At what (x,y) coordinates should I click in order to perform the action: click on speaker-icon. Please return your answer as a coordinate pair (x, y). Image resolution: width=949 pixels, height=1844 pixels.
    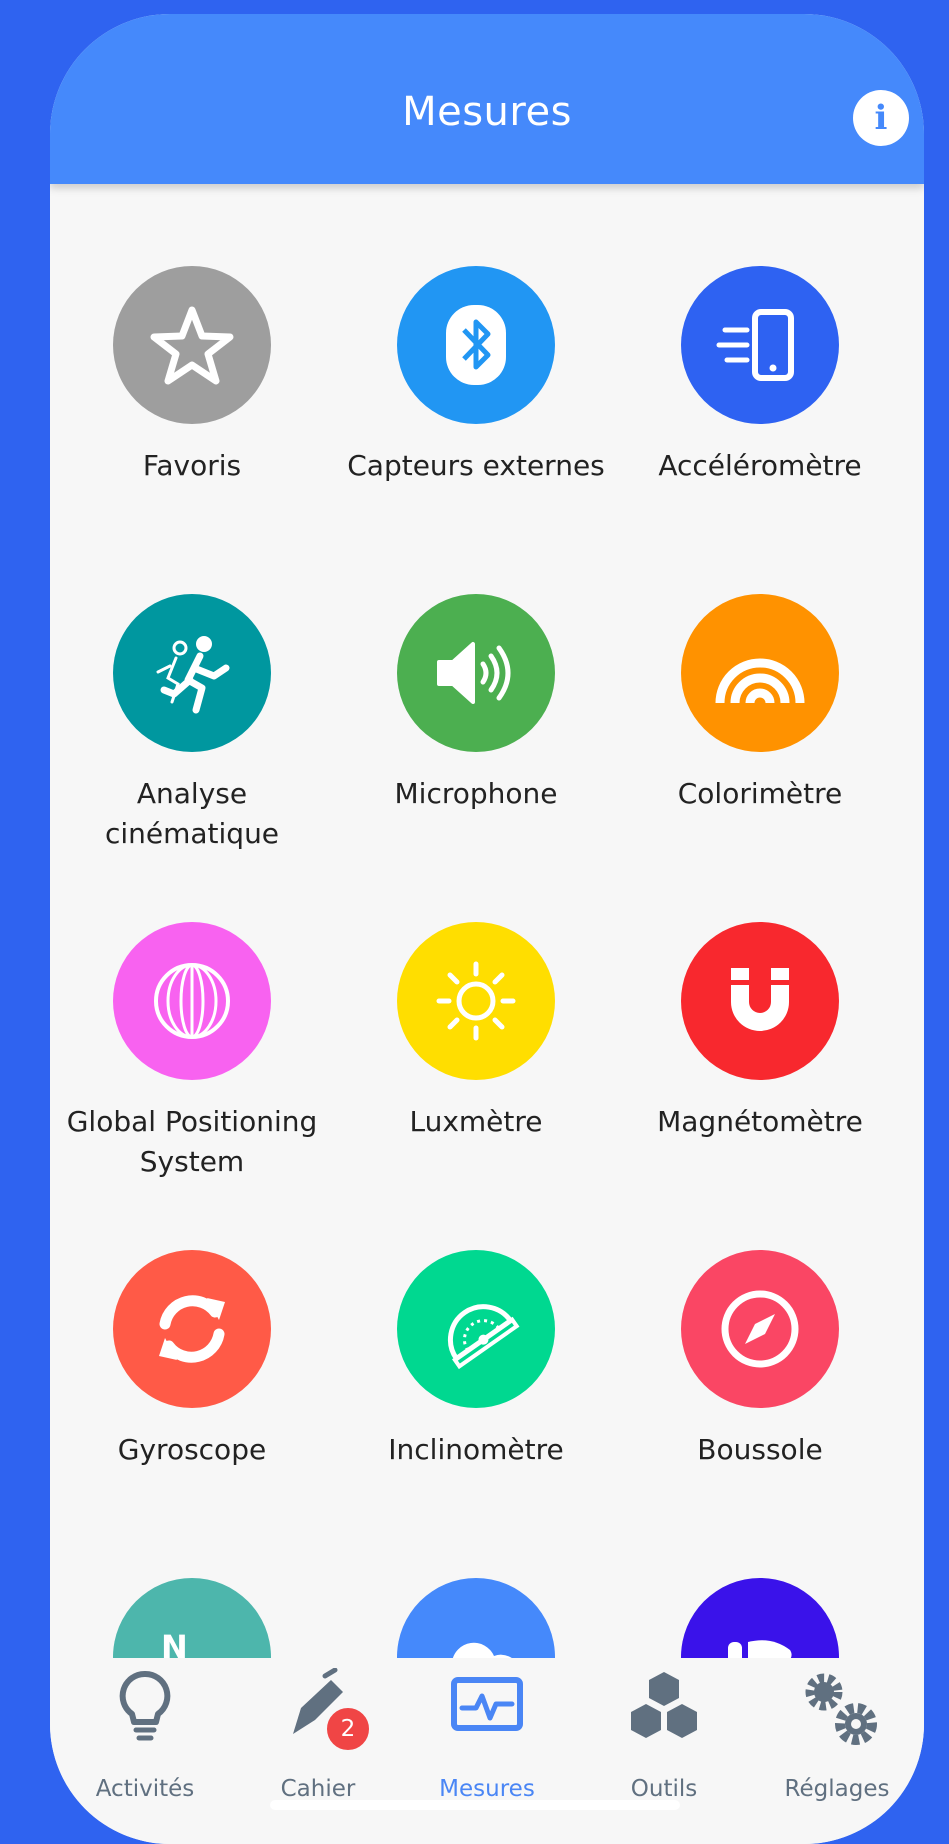
    Looking at the image, I should click on (474, 673).